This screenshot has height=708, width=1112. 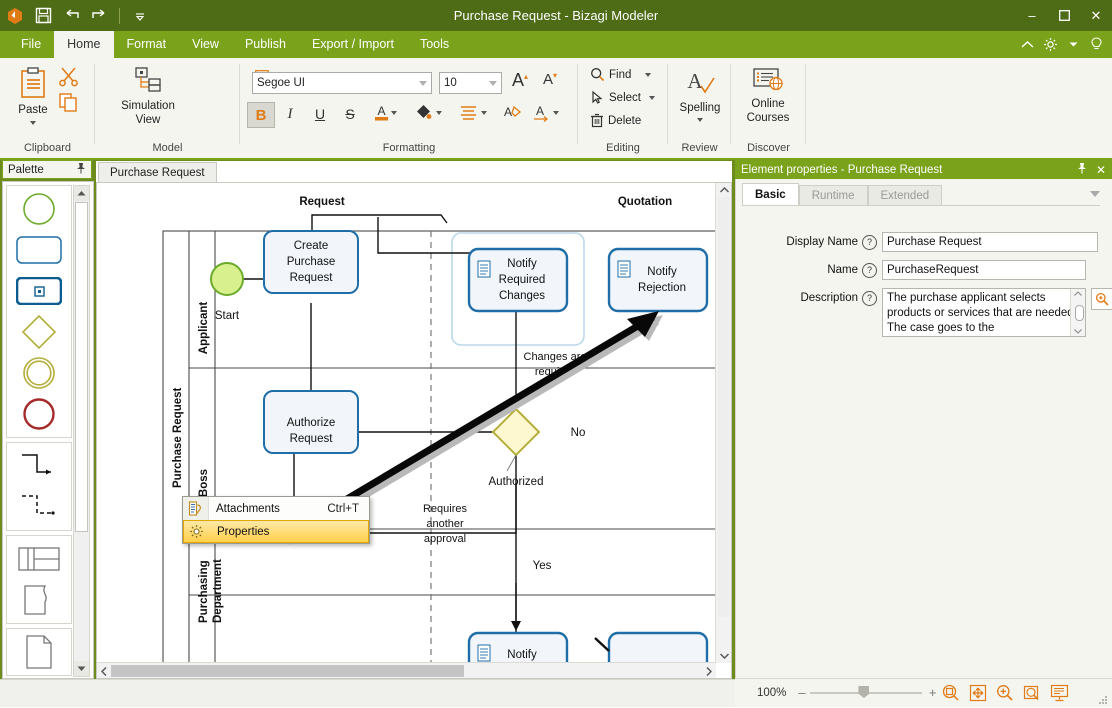 What do you see at coordinates (39, 209) in the screenshot?
I see `palette-start-event-shape` at bounding box center [39, 209].